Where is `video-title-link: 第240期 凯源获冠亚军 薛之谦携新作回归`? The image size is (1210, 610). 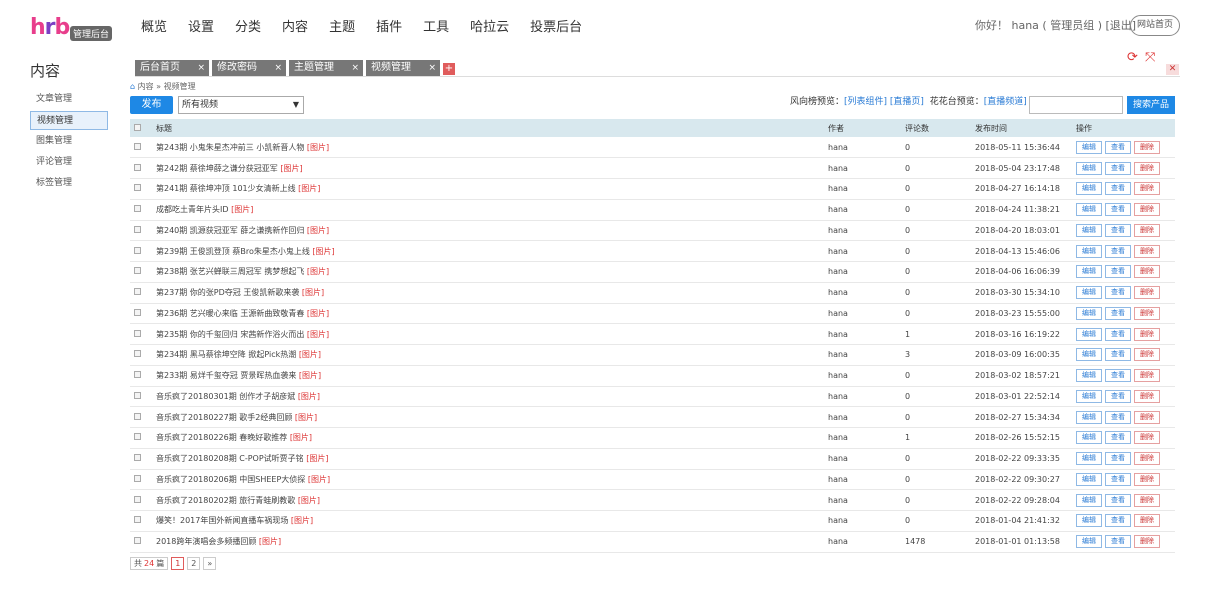
video-title-link: 第240期 凯源获冠亚军 薛之谦携新作回归 is located at coordinates (230, 230).